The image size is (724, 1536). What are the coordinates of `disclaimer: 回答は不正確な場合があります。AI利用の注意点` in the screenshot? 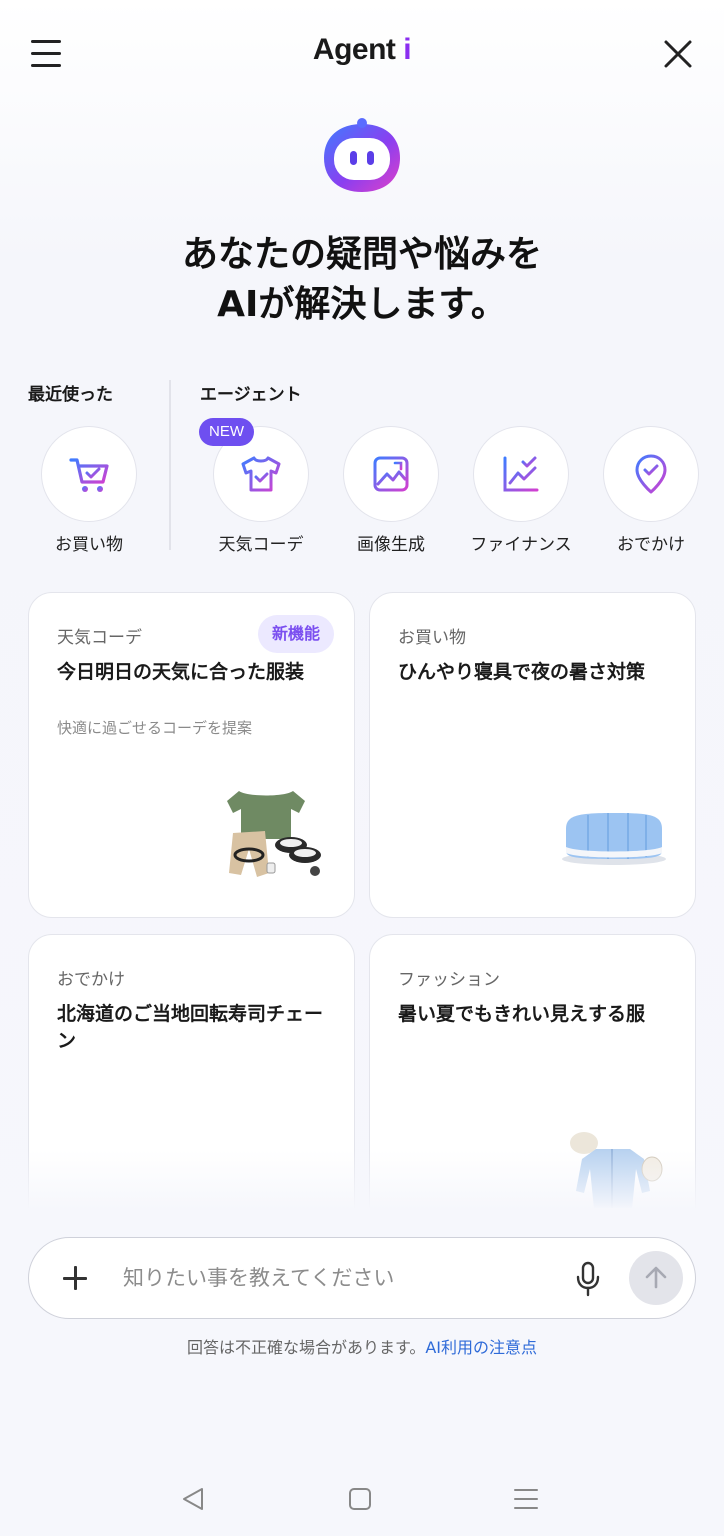 It's located at (362, 1346).